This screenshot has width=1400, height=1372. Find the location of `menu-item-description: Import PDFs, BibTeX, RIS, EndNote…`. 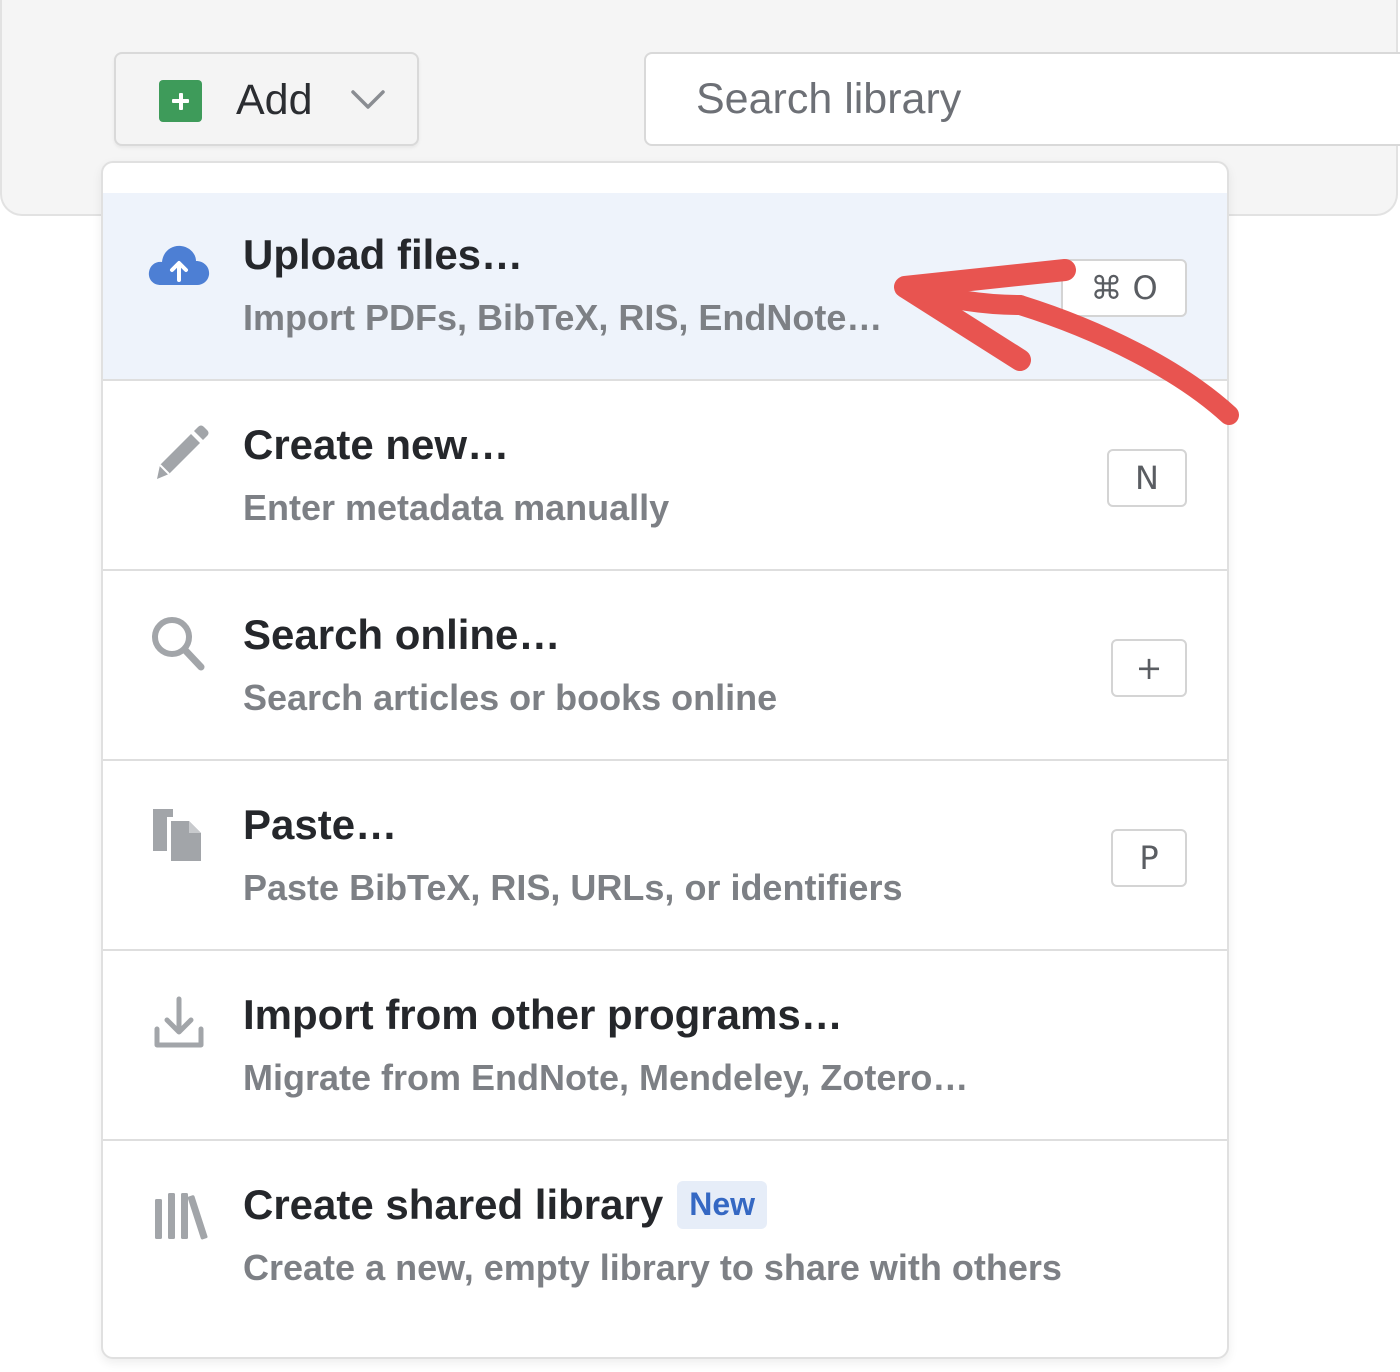

menu-item-description: Import PDFs, BibTeX, RIS, EndNote… is located at coordinates (563, 317).